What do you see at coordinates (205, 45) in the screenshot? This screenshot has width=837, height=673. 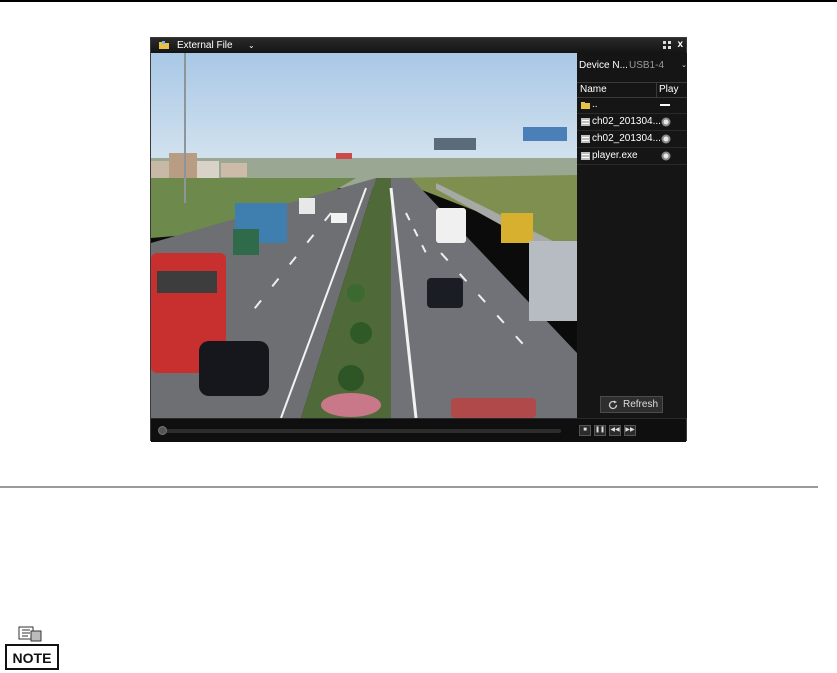 I see `window-title: External File` at bounding box center [205, 45].